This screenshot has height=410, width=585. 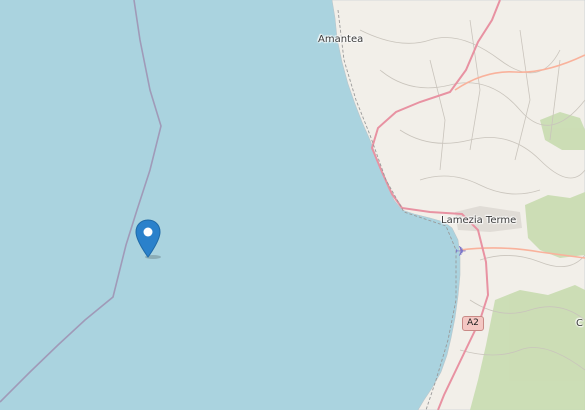 What do you see at coordinates (148, 241) in the screenshot?
I see `map-pin-icon` at bounding box center [148, 241].